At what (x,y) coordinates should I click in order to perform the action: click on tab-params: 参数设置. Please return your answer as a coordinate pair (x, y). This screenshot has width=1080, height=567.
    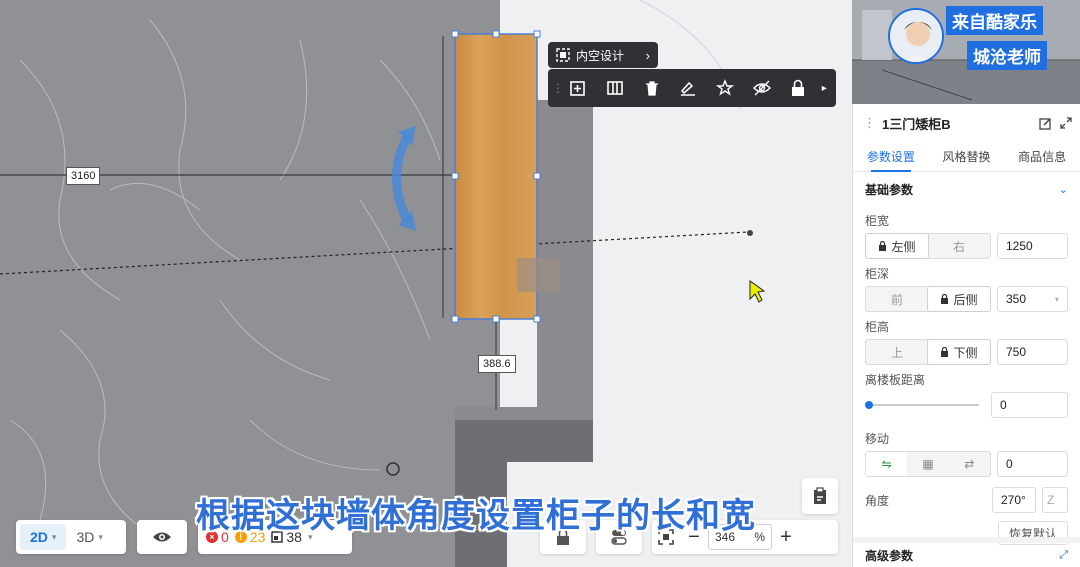
    Looking at the image, I should click on (891, 157).